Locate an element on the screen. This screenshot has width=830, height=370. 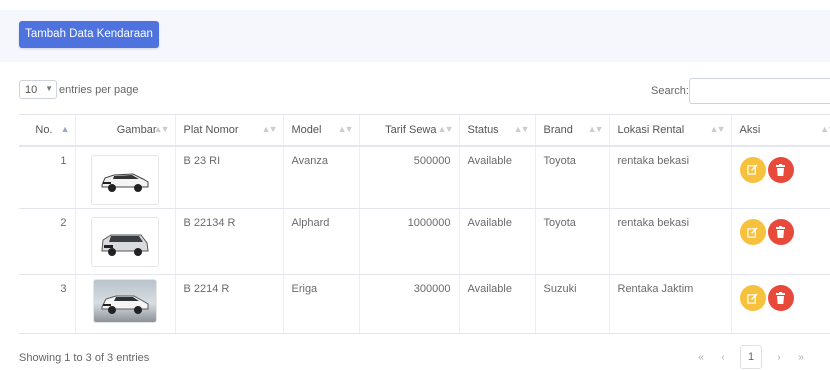
pagination-prev: ‹ is located at coordinates (723, 357).